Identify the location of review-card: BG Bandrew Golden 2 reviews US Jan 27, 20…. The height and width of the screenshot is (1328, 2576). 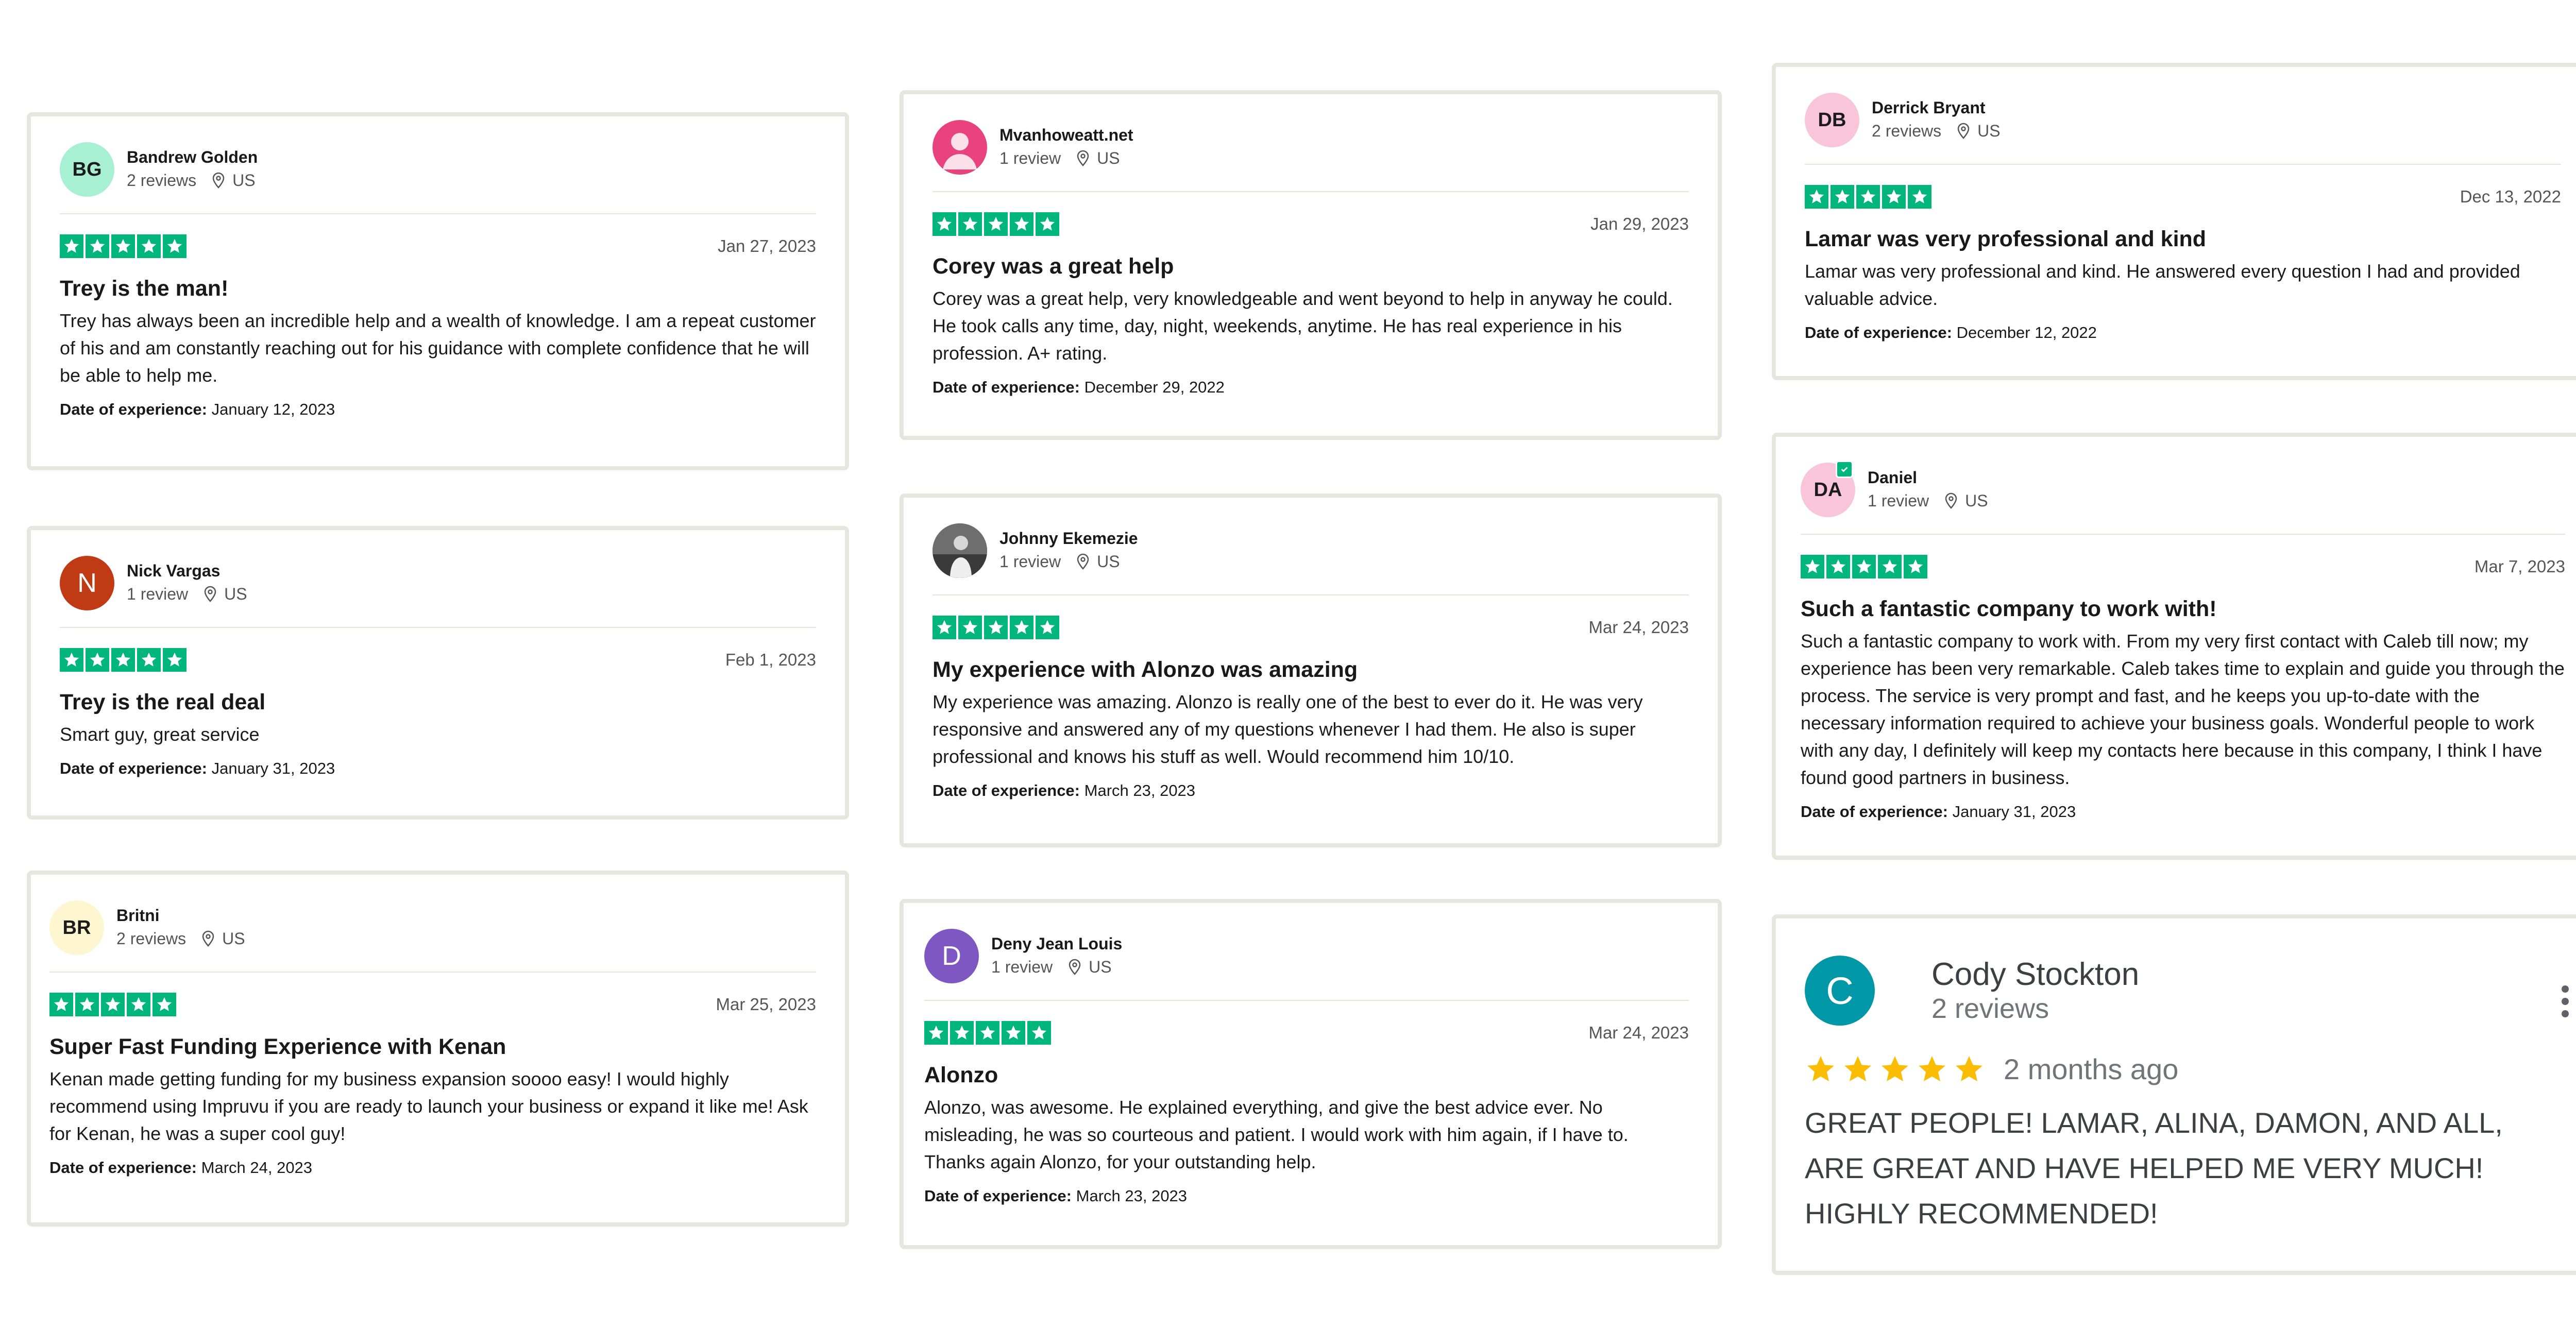
(438, 291).